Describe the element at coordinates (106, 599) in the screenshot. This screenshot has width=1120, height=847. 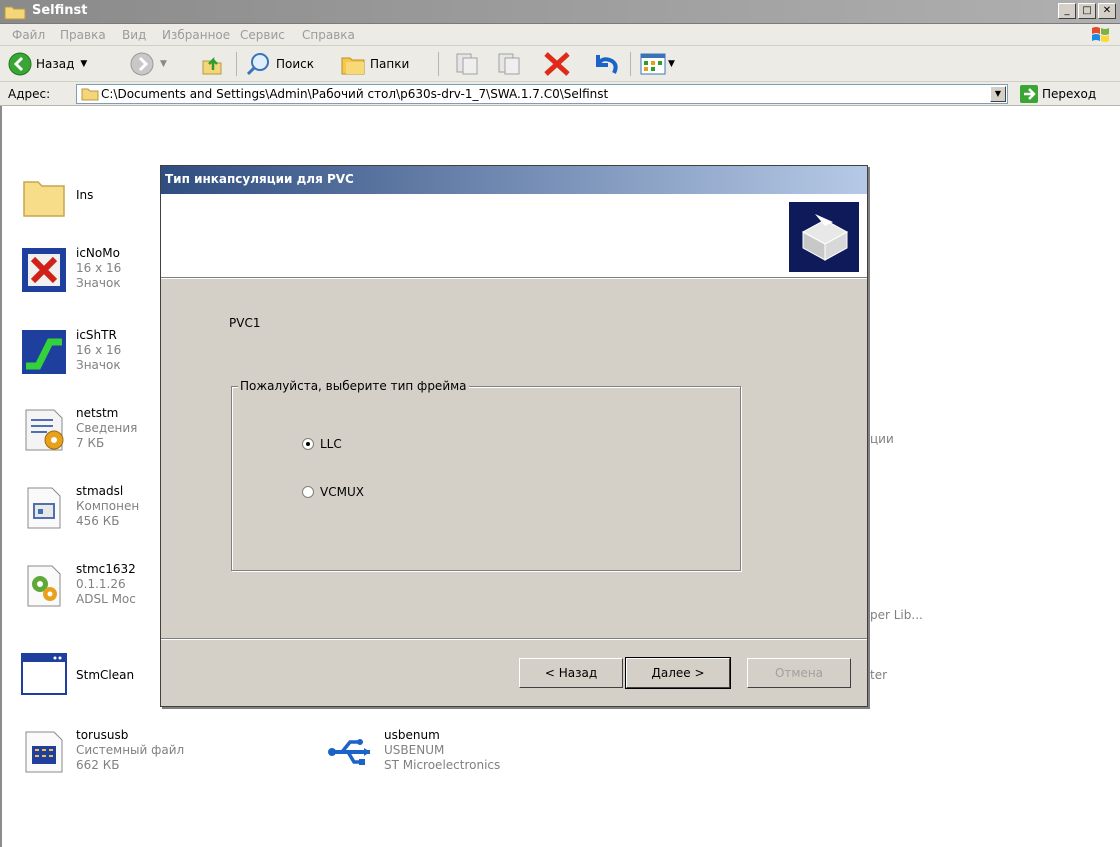
I see `file-description: ADSL Moc` at that location.